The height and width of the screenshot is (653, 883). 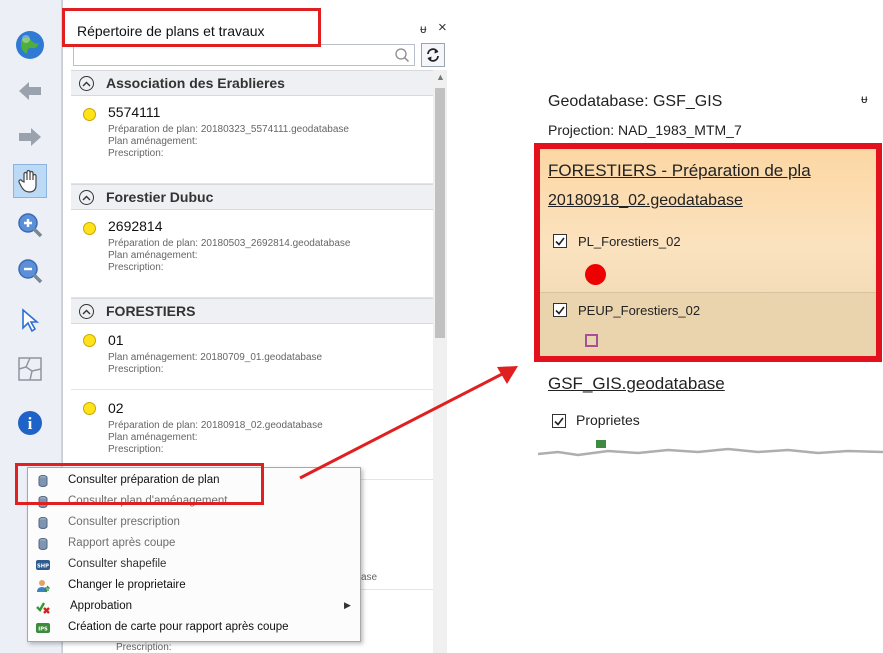 What do you see at coordinates (117, 564) in the screenshot?
I see `menu-item-label: Consulter shapefile` at bounding box center [117, 564].